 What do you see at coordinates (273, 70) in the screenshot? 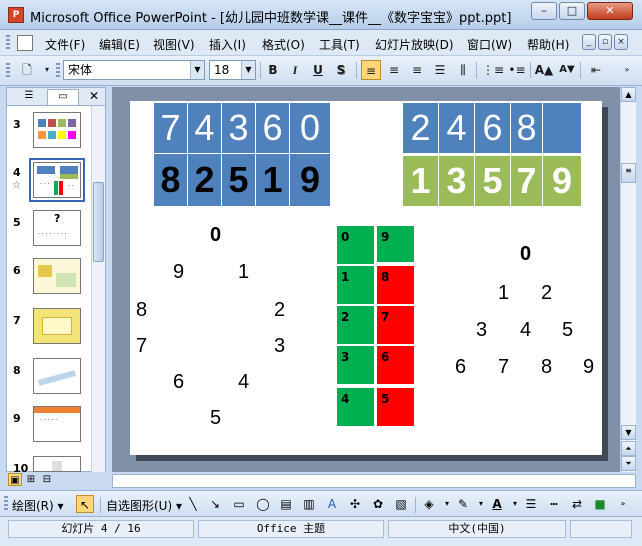
I see `bold-button: B` at bounding box center [273, 70].